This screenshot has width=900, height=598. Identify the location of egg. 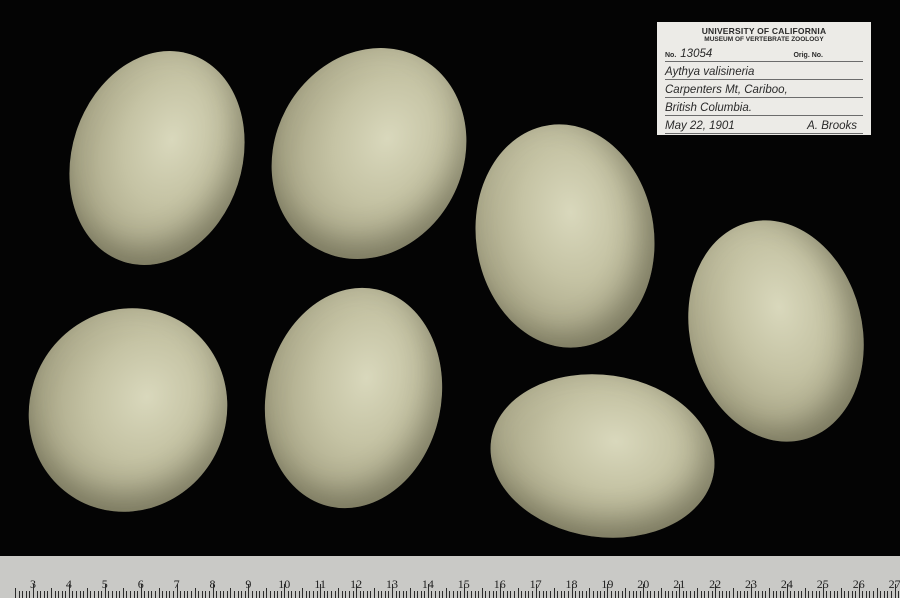
(602, 456).